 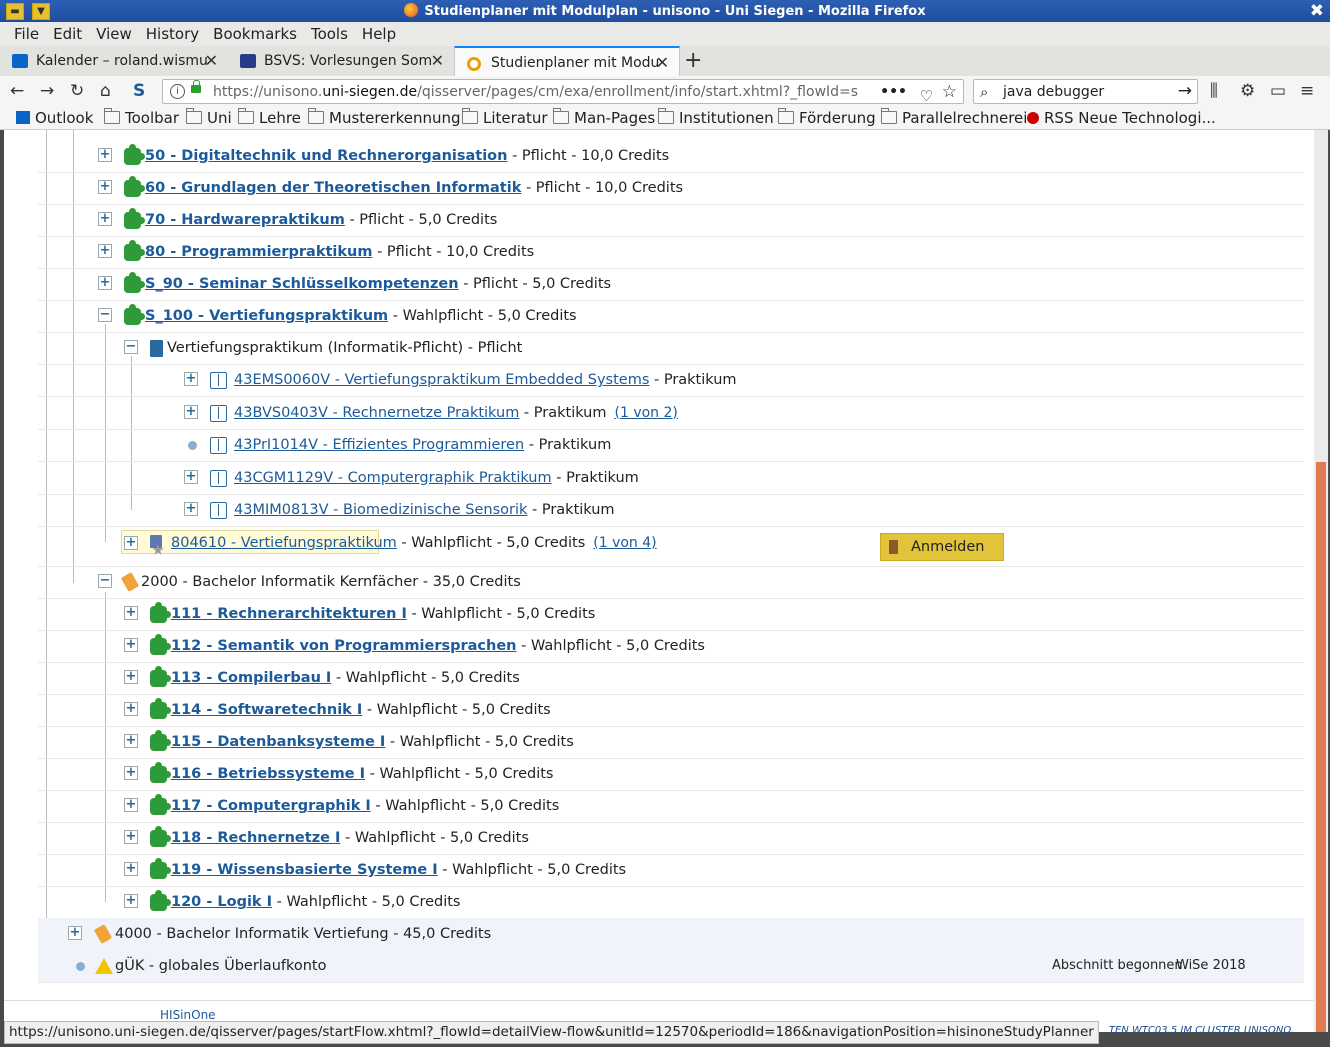 I want to click on tab-kalender: Kalender – roland.wismu ✕, so click(x=114, y=61).